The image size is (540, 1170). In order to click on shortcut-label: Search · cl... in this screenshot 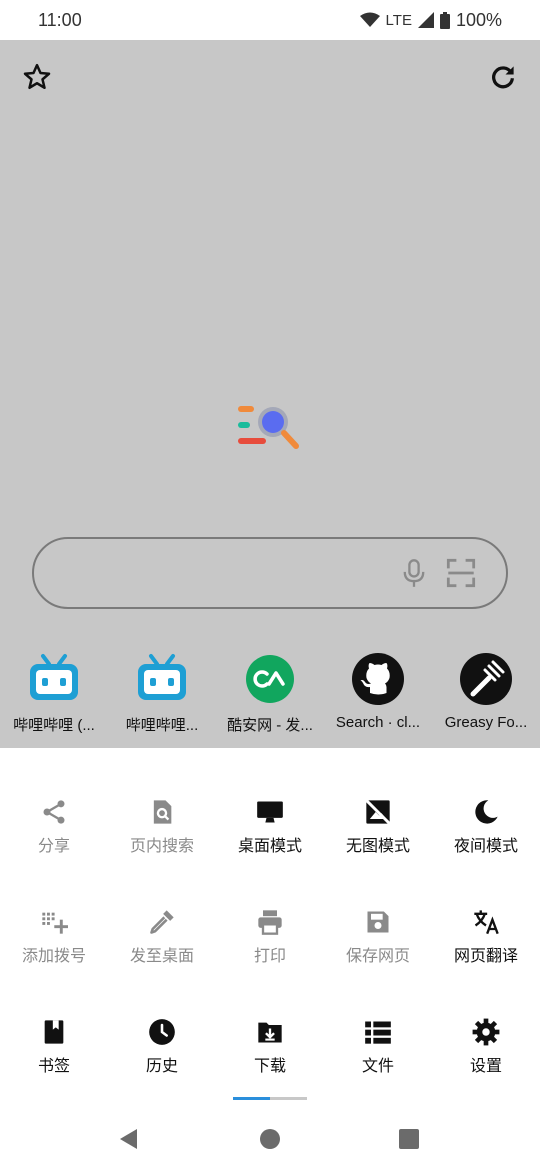, I will do `click(378, 722)`.